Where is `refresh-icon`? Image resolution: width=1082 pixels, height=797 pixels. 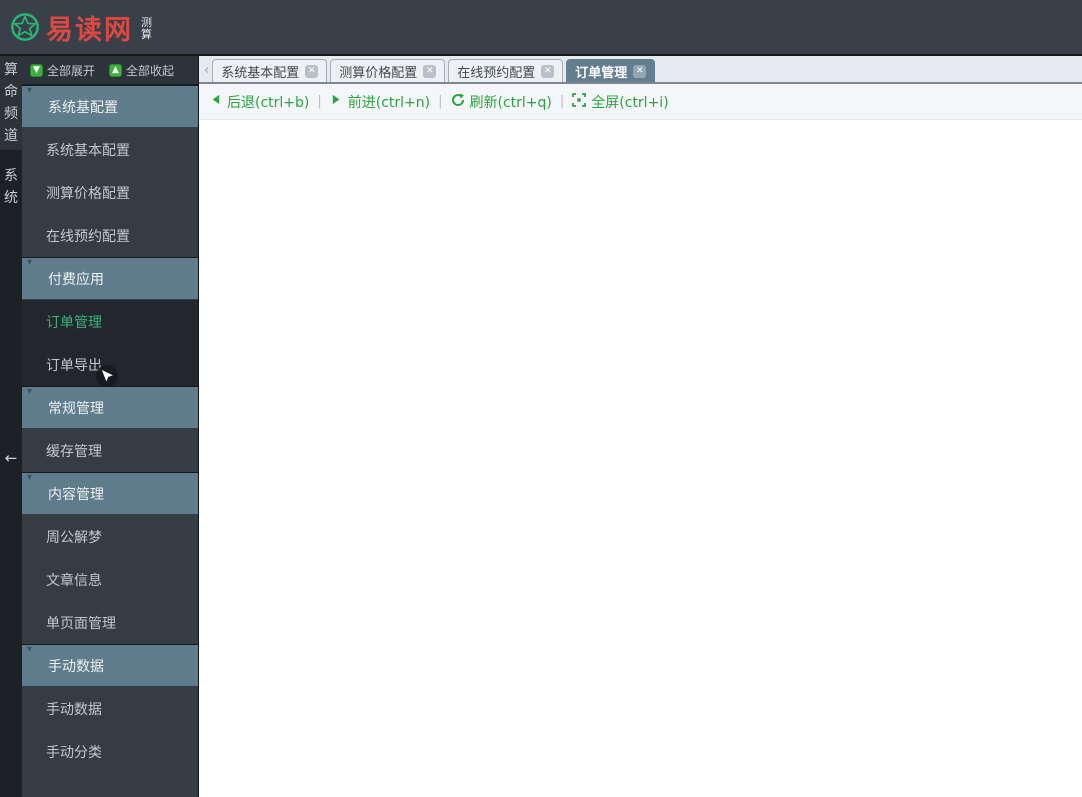 refresh-icon is located at coordinates (458, 102).